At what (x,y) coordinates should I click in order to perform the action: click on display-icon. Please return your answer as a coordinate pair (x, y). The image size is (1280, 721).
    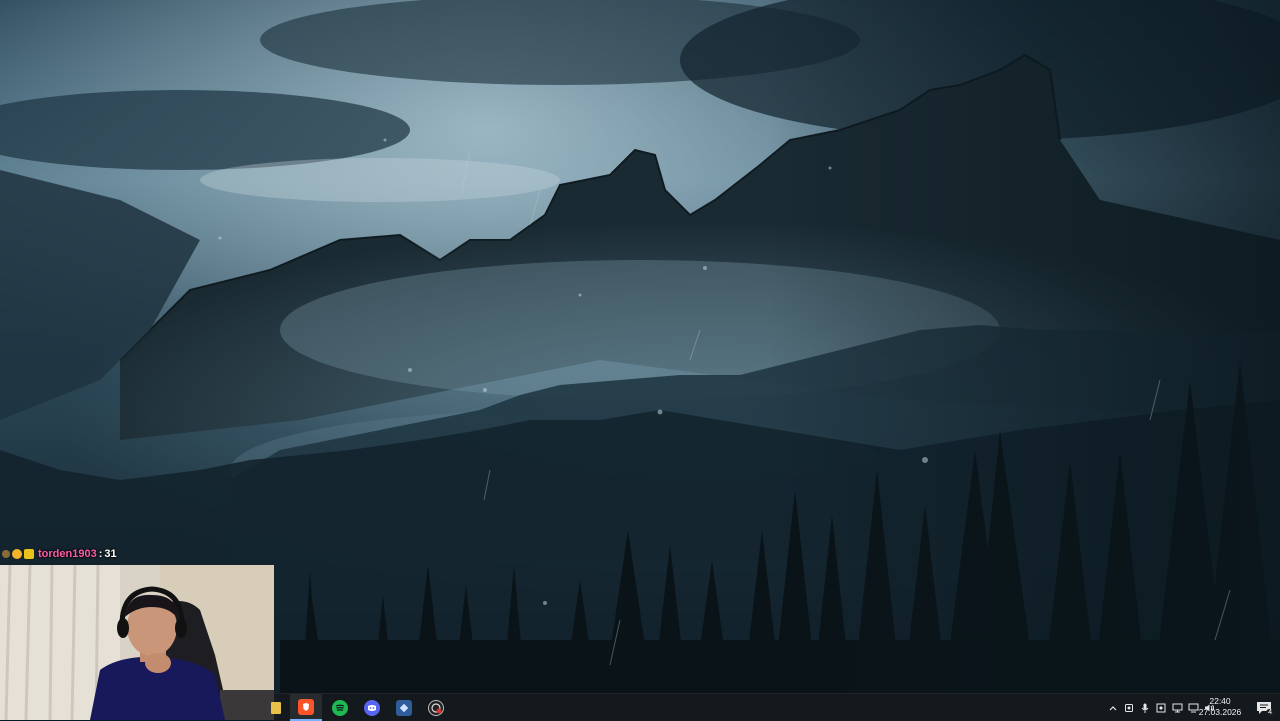
    Looking at the image, I should click on (1177, 708).